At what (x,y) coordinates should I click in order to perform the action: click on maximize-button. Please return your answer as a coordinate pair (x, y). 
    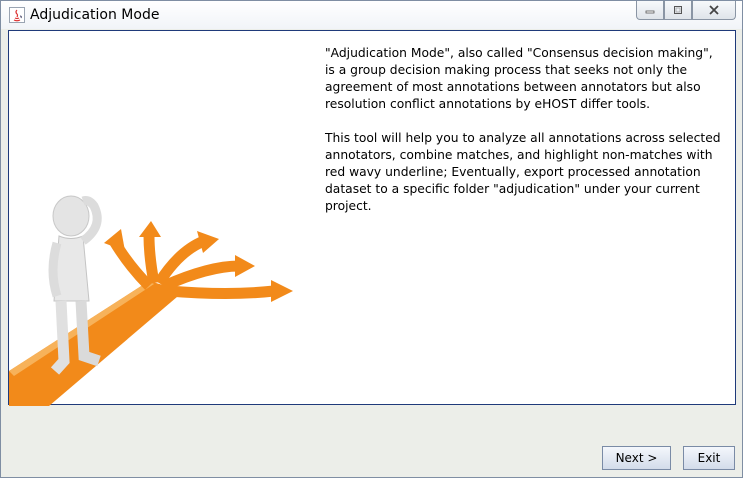
    Looking at the image, I should click on (678, 10).